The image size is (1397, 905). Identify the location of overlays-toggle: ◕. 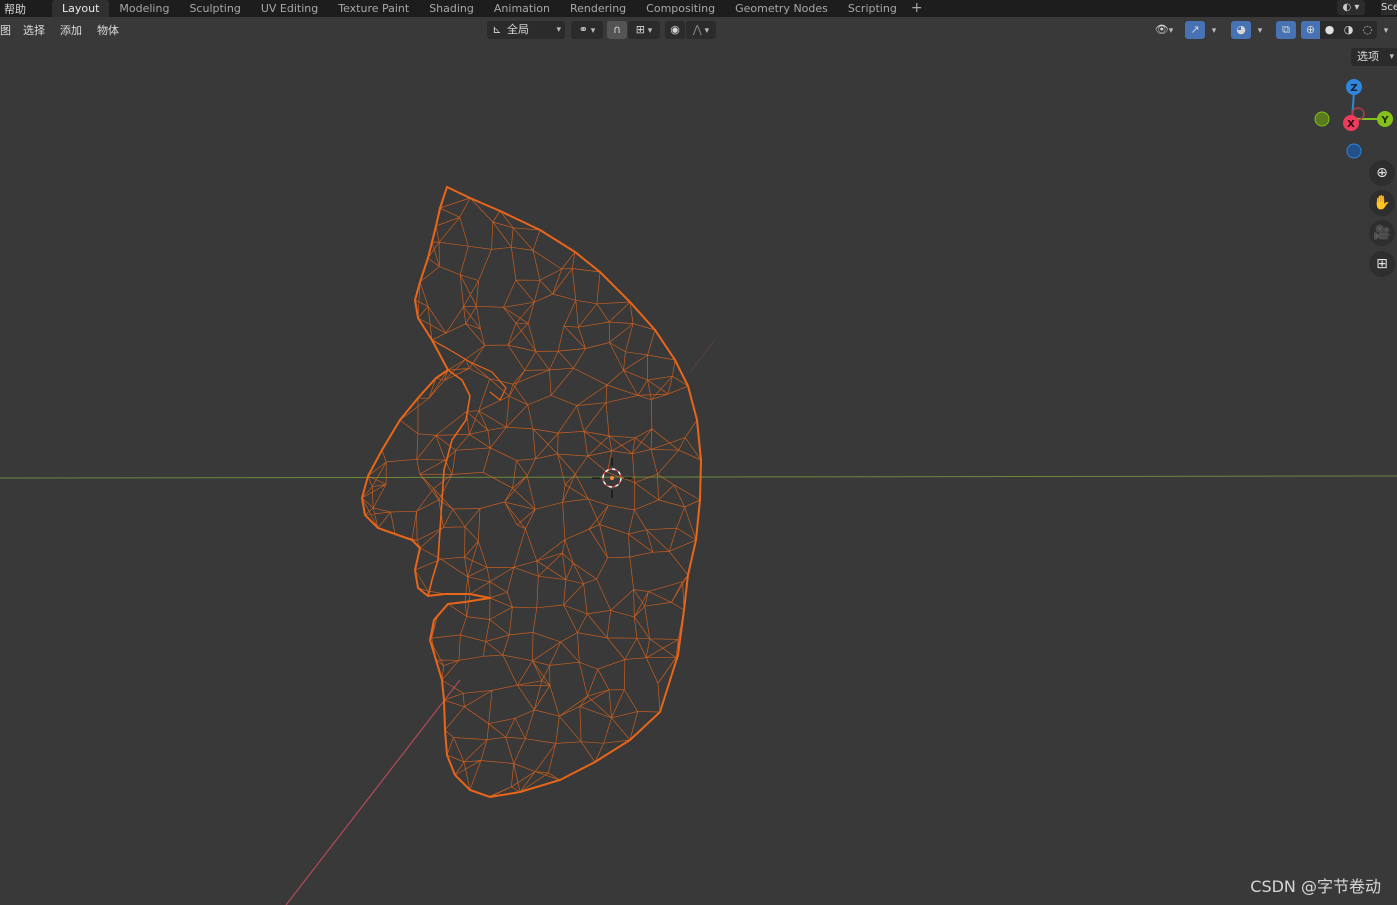
(1241, 30).